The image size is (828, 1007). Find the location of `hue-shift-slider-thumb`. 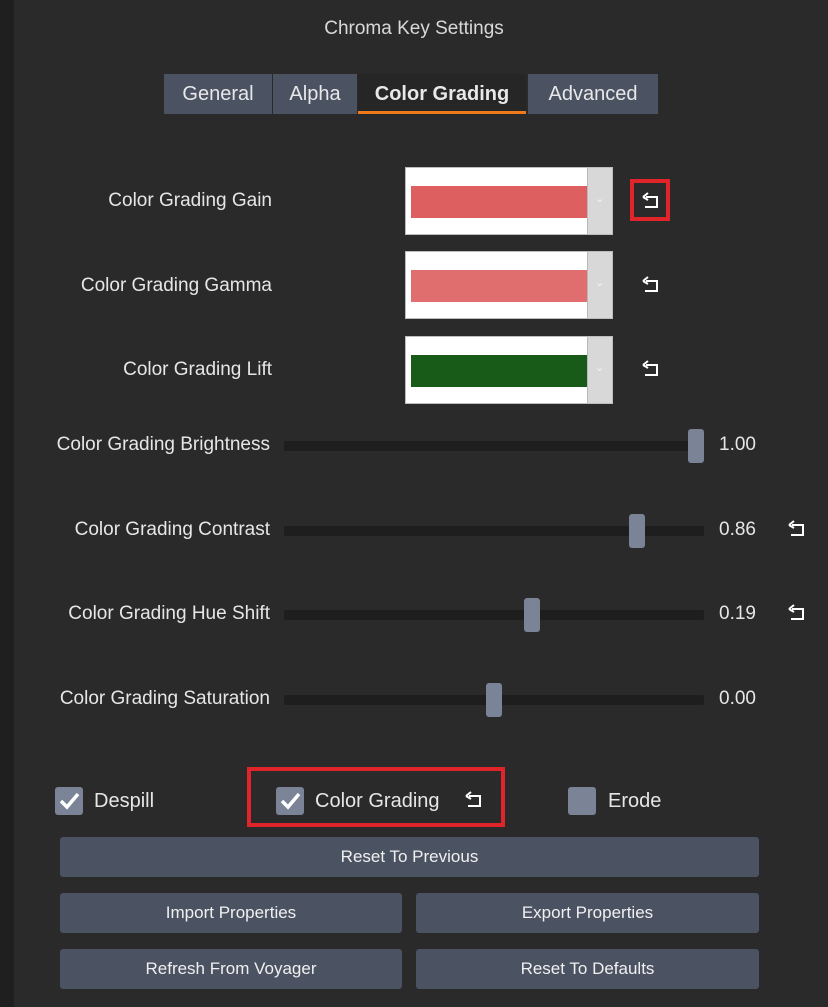

hue-shift-slider-thumb is located at coordinates (531, 615).